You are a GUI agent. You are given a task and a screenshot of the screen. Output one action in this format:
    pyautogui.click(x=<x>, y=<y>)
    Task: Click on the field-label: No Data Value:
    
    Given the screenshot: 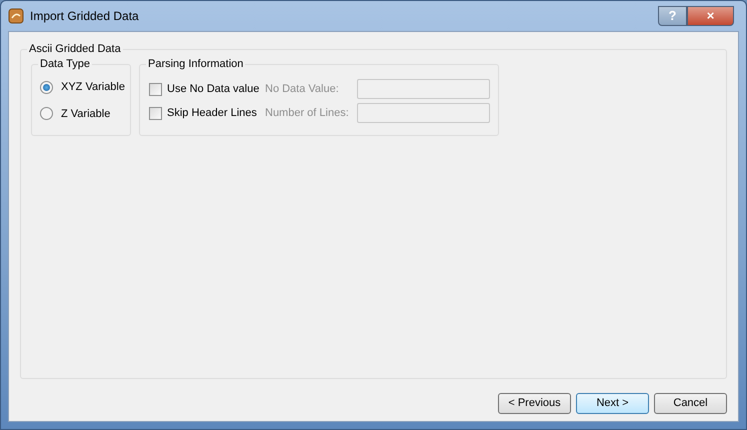 What is the action you would take?
    pyautogui.click(x=302, y=89)
    